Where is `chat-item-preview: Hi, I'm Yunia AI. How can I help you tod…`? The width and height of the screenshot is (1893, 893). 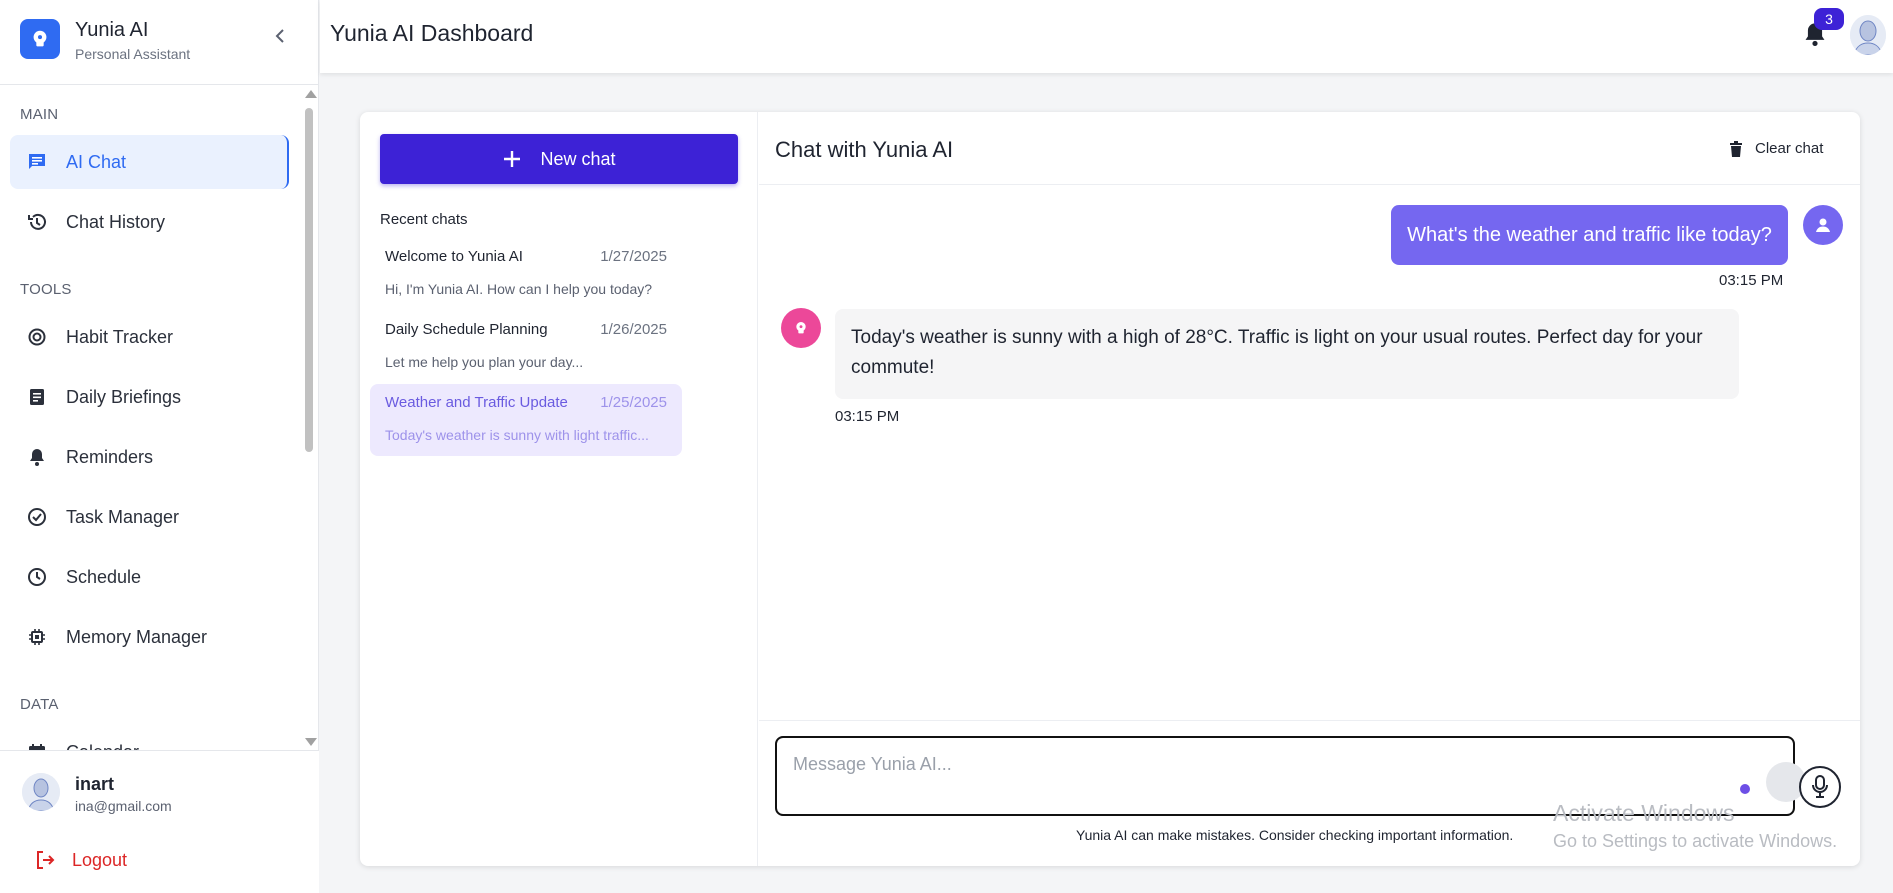 chat-item-preview: Hi, I'm Yunia AI. How can I help you tod… is located at coordinates (519, 289).